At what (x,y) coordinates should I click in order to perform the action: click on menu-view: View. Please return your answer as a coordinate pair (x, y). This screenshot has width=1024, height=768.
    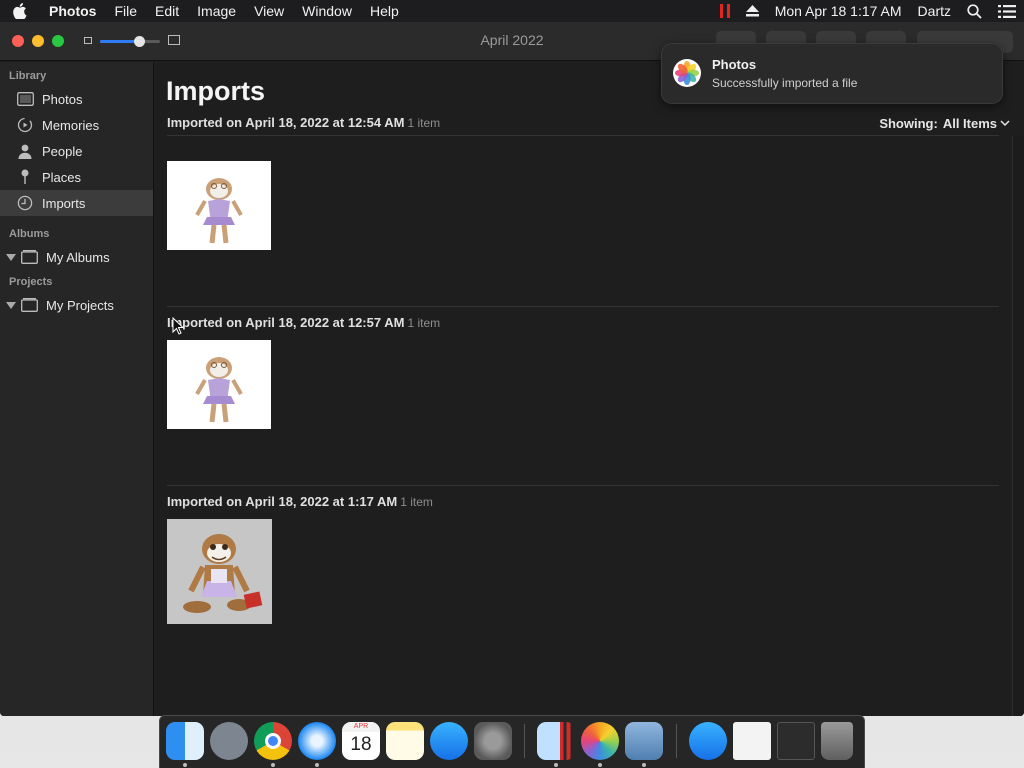
    Looking at the image, I should click on (269, 11).